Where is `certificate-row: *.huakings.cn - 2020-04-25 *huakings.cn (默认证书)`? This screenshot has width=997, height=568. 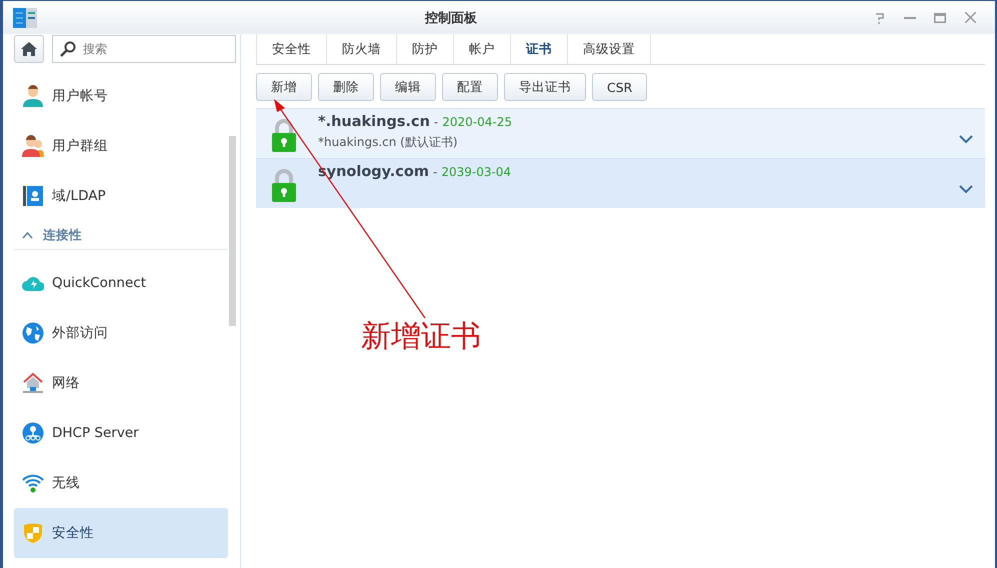
certificate-row: *.huakings.cn - 2020-04-25 *huakings.cn (默认证书) is located at coordinates (620, 133).